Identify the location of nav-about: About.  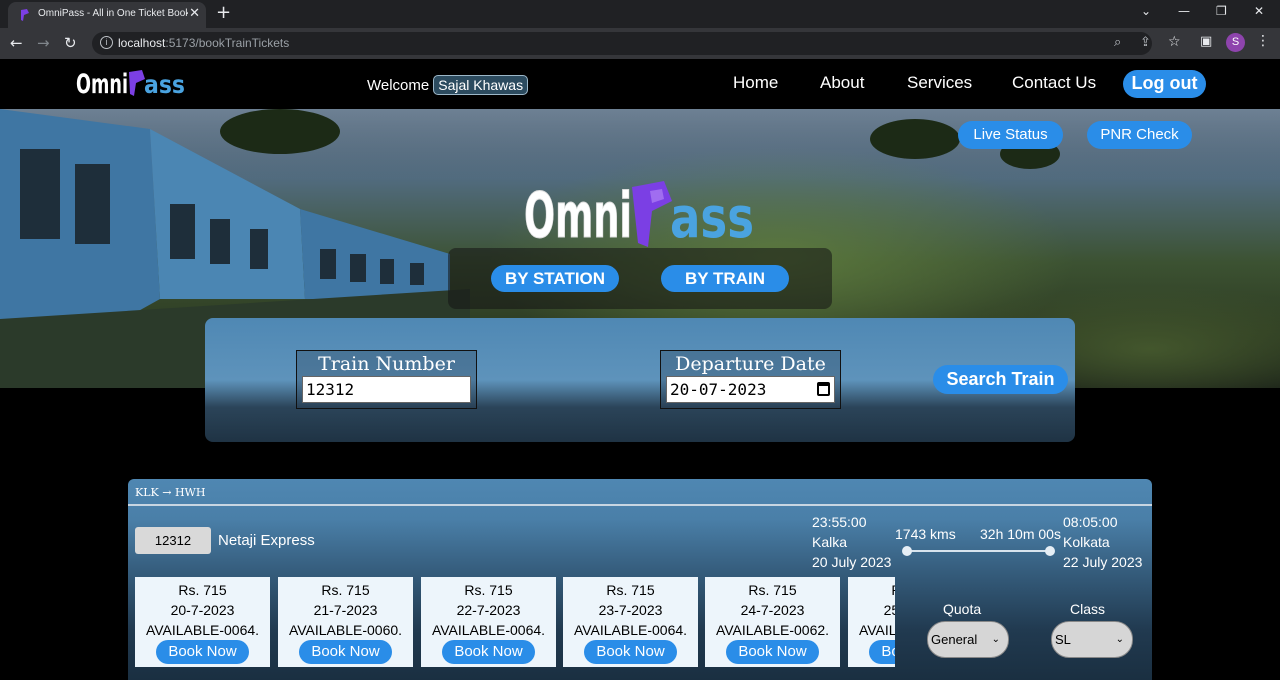
(842, 83).